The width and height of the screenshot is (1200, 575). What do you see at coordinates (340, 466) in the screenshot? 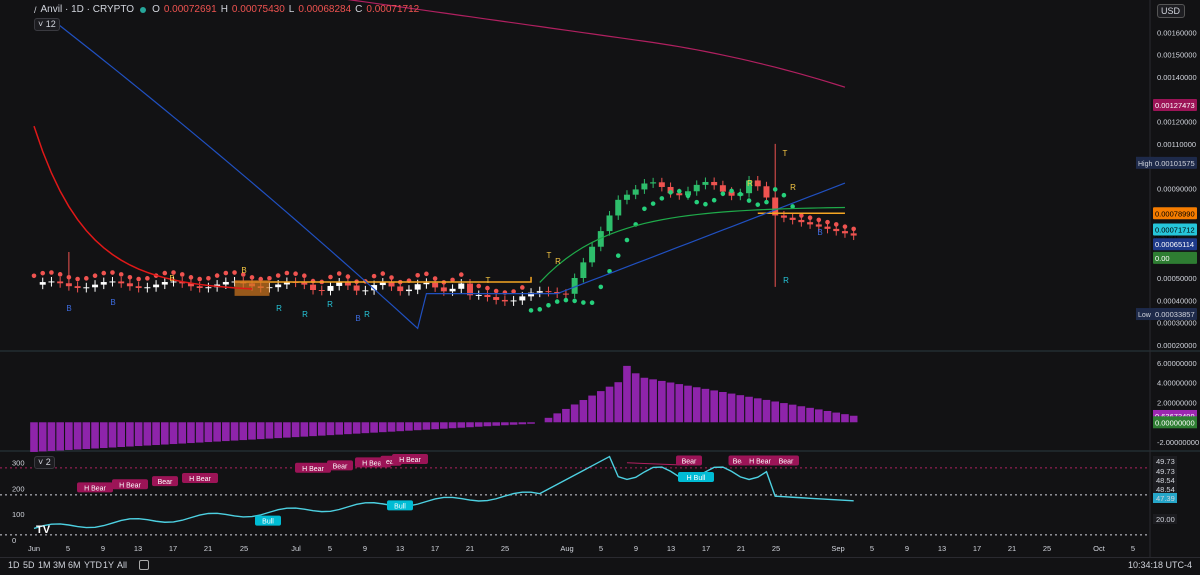
I see `divergence-tag-text: Bear` at bounding box center [340, 466].